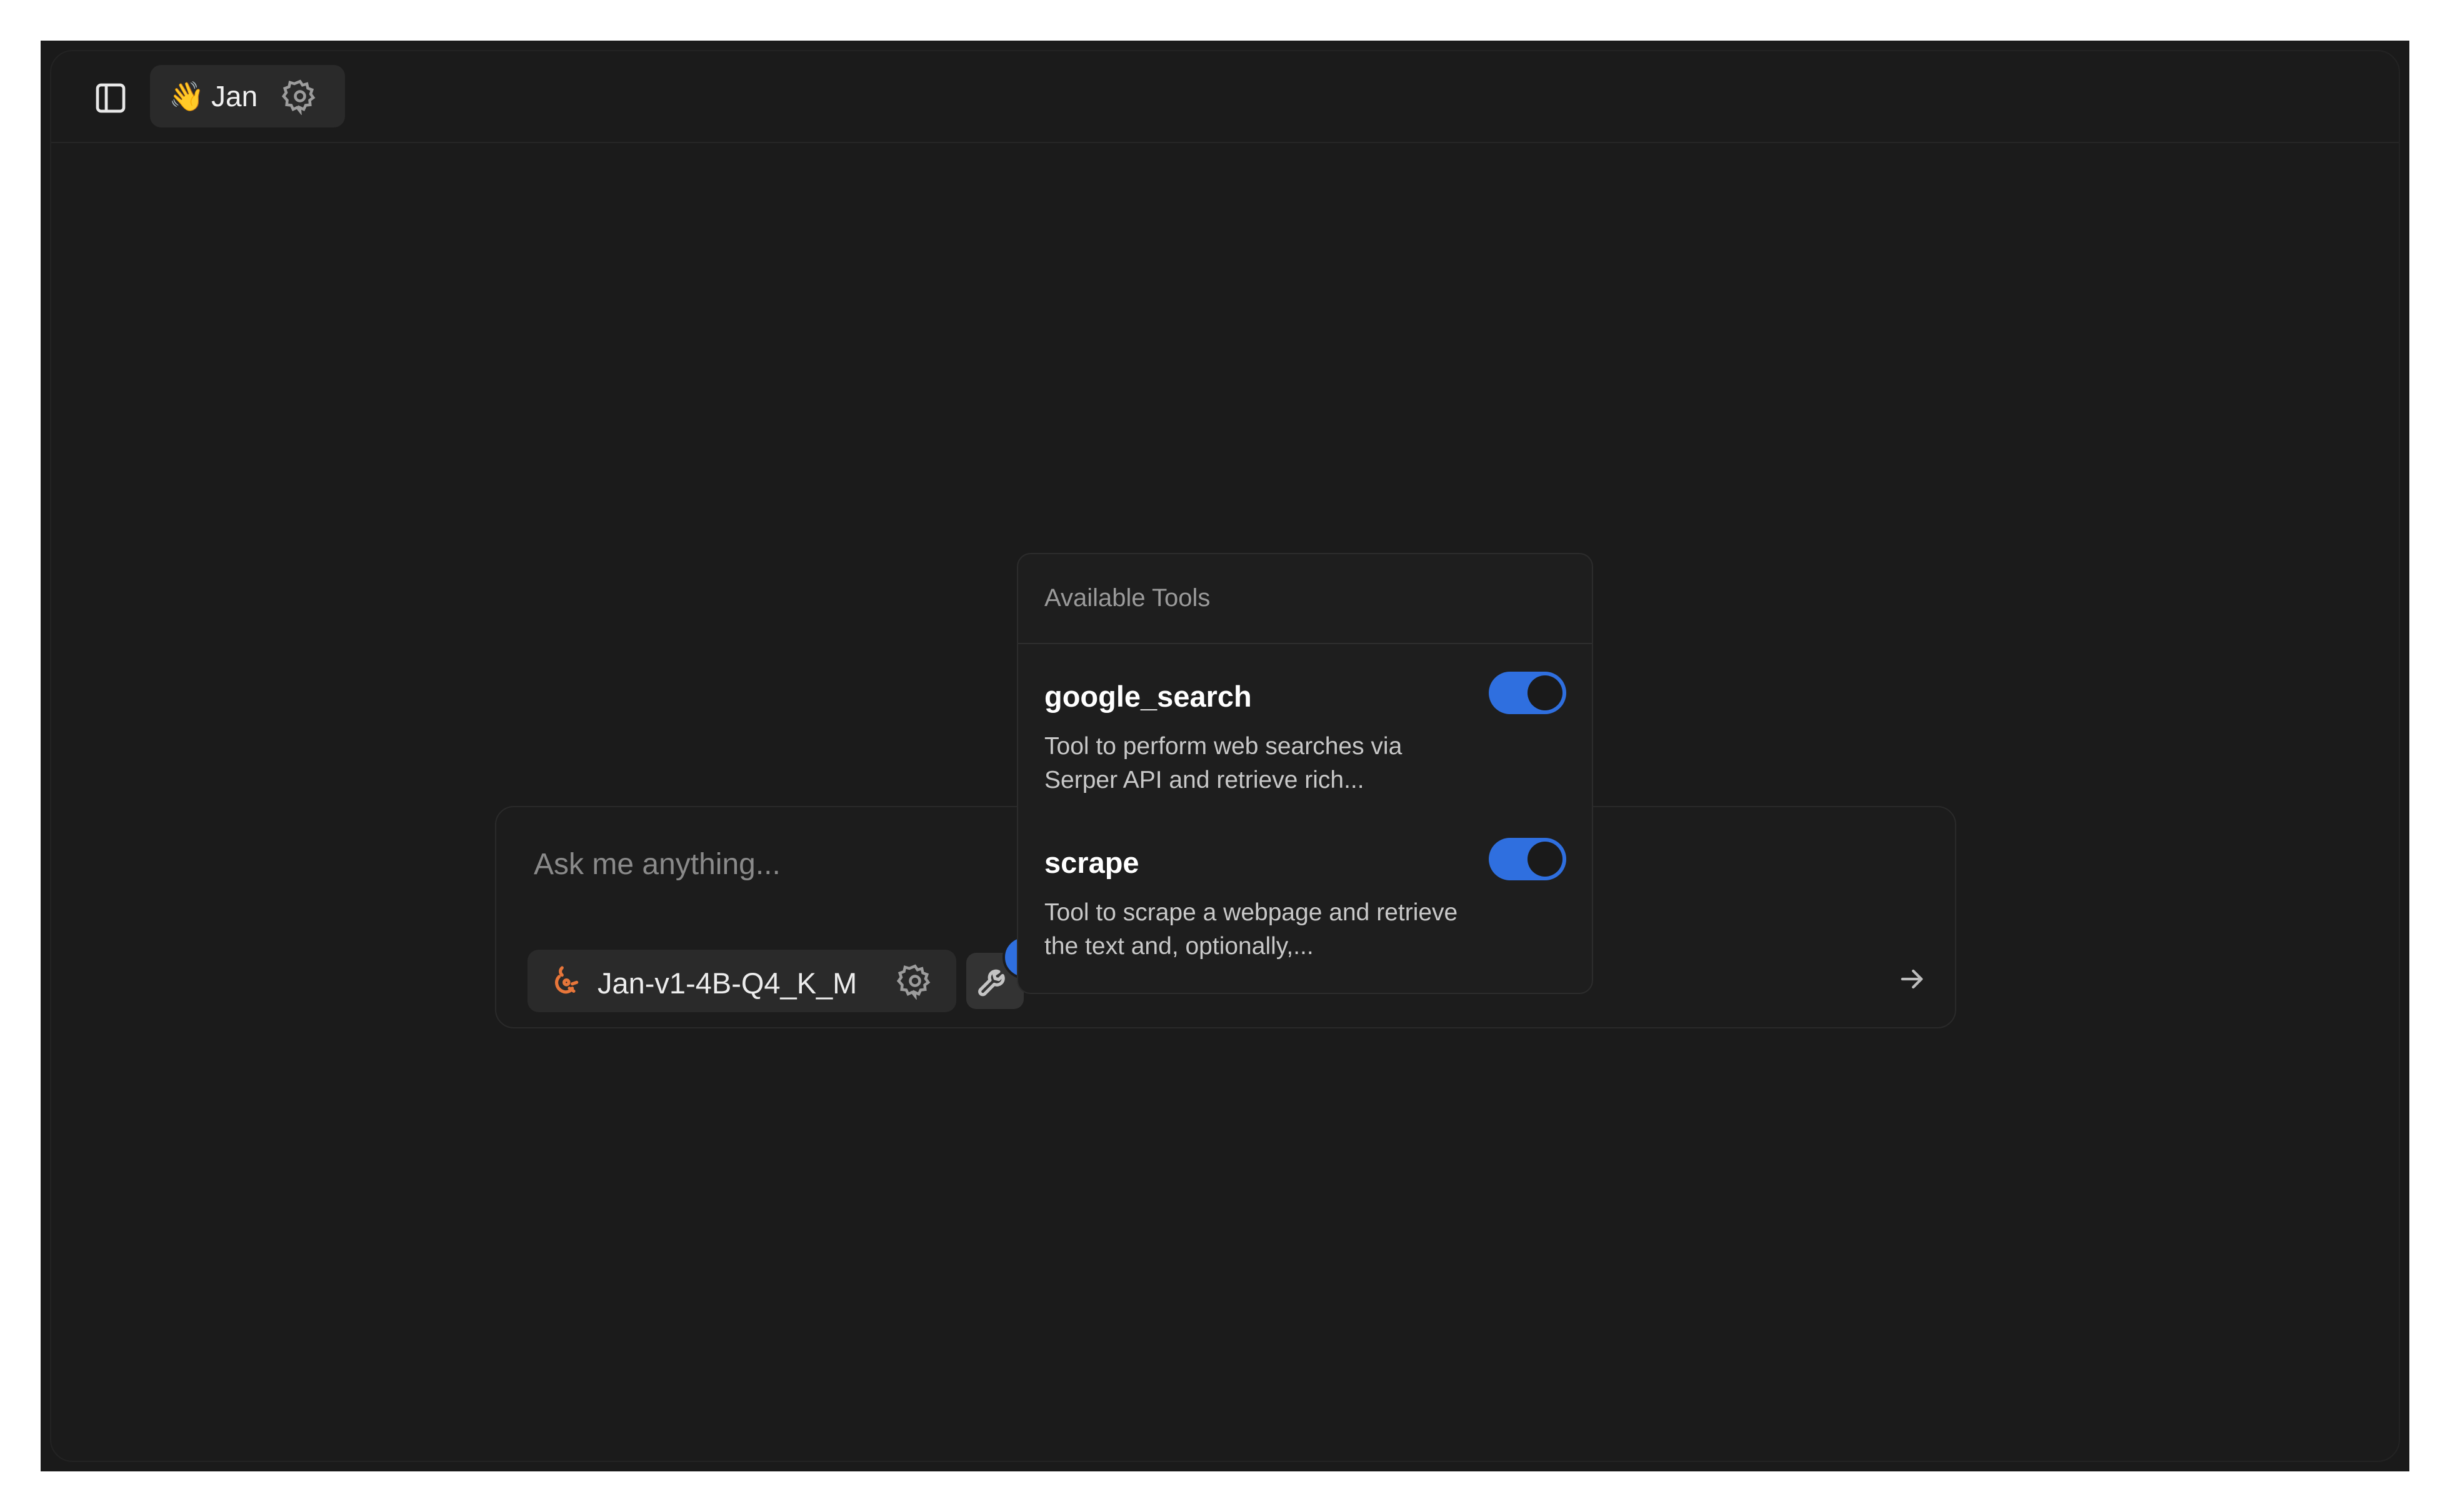  I want to click on sidebar-toggle-button, so click(110, 98).